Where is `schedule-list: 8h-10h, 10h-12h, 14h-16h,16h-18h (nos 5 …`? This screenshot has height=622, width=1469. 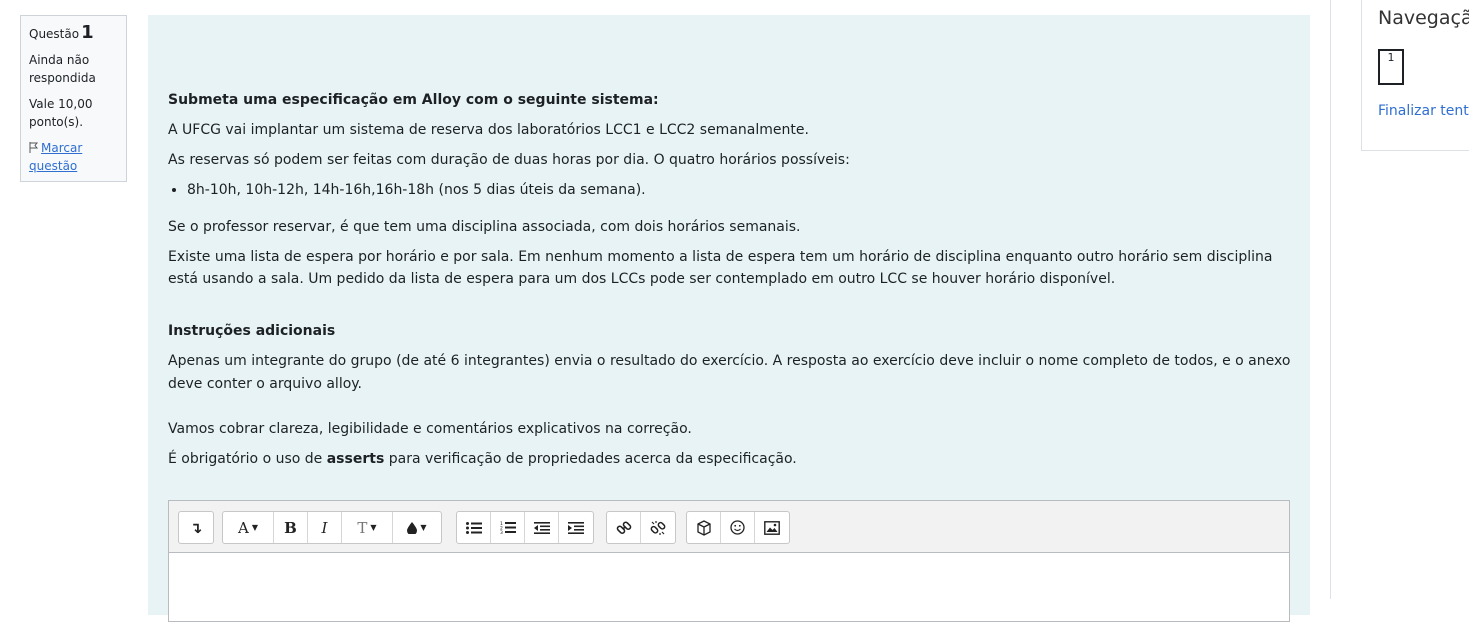
schedule-list: 8h-10h, 10h-12h, 14h-16h,16h-18h (nos 5 … is located at coordinates (733, 190).